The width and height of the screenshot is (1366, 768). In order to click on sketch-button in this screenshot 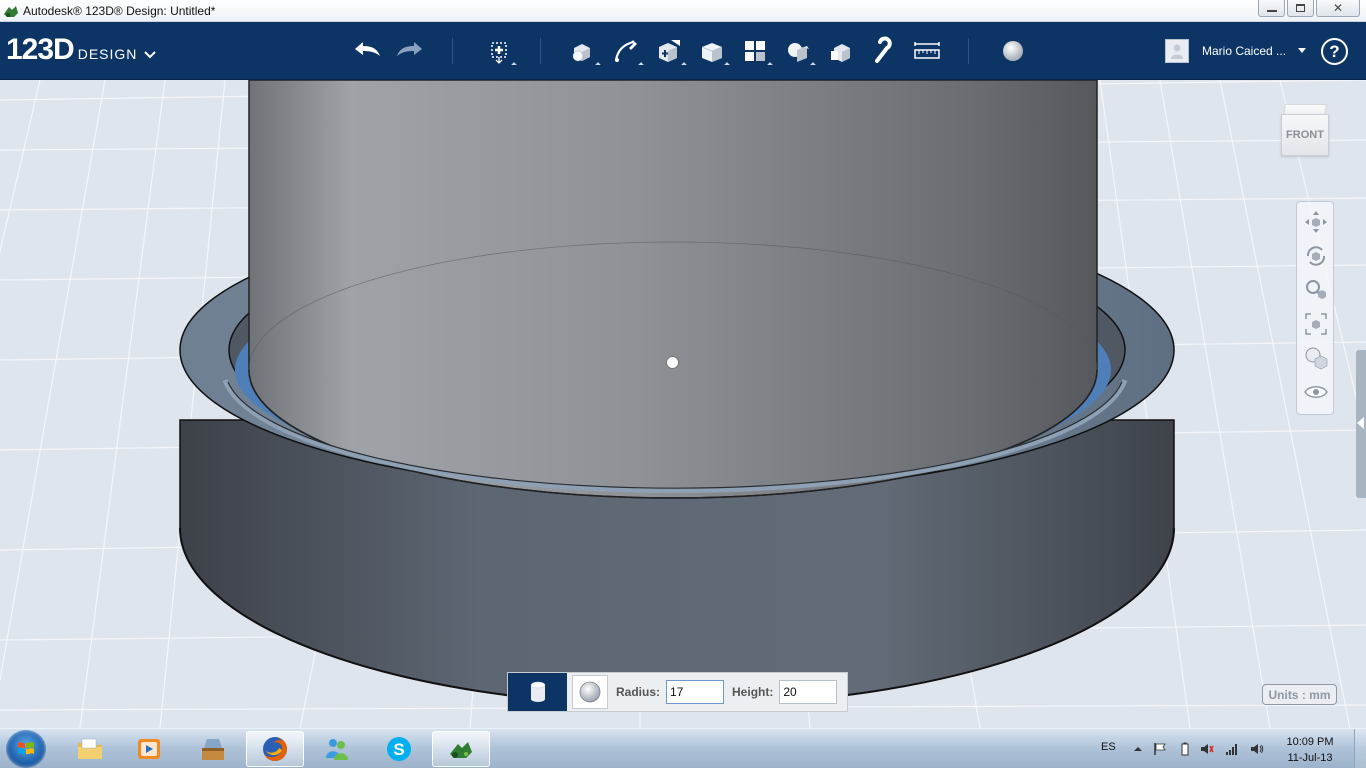, I will do `click(626, 51)`.